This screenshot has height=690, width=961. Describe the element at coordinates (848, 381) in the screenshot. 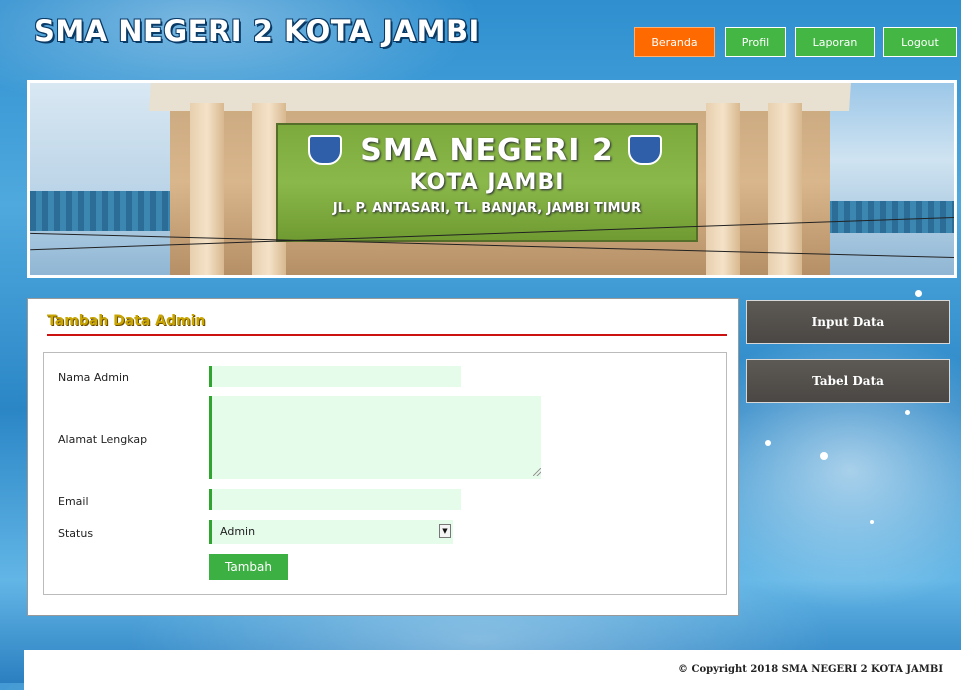

I see `sidebar-tabel-data-button: Tabel Data` at that location.